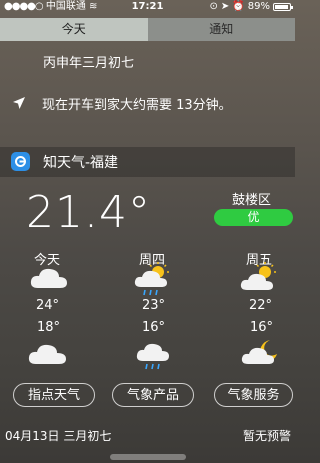 The height and width of the screenshot is (463, 320). I want to click on footer-date: 04月13日 三月初七, so click(58, 436).